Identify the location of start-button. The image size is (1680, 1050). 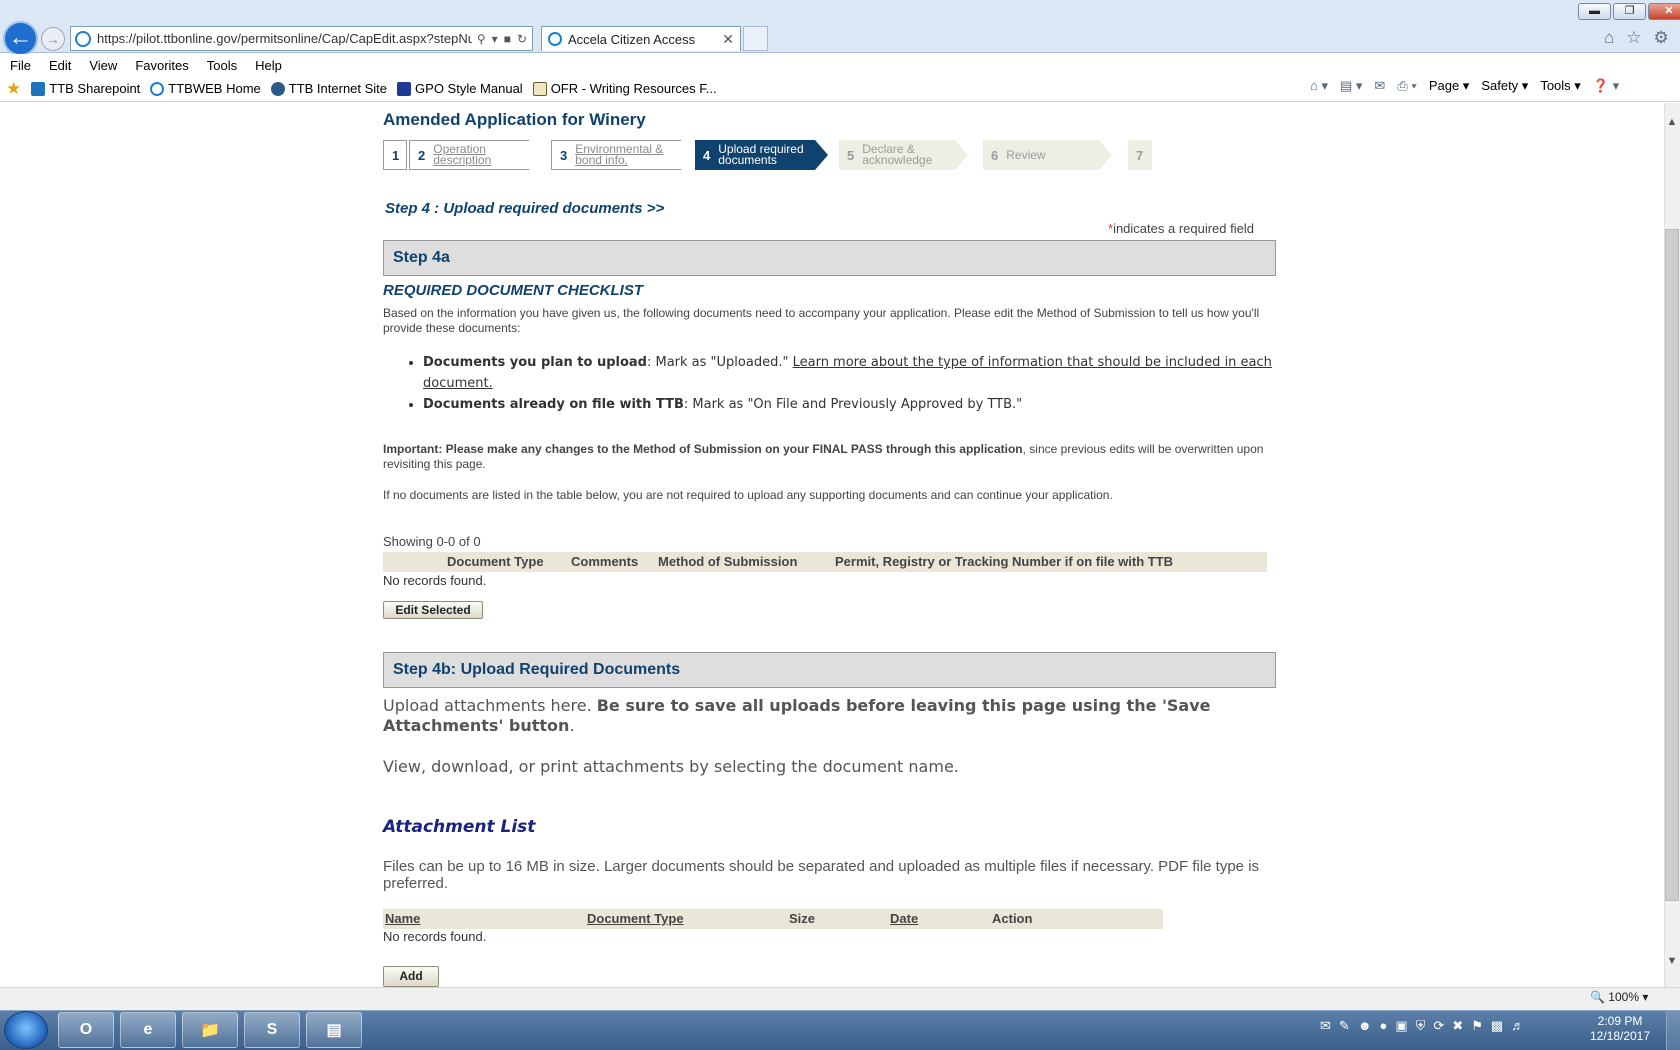
(26, 1030).